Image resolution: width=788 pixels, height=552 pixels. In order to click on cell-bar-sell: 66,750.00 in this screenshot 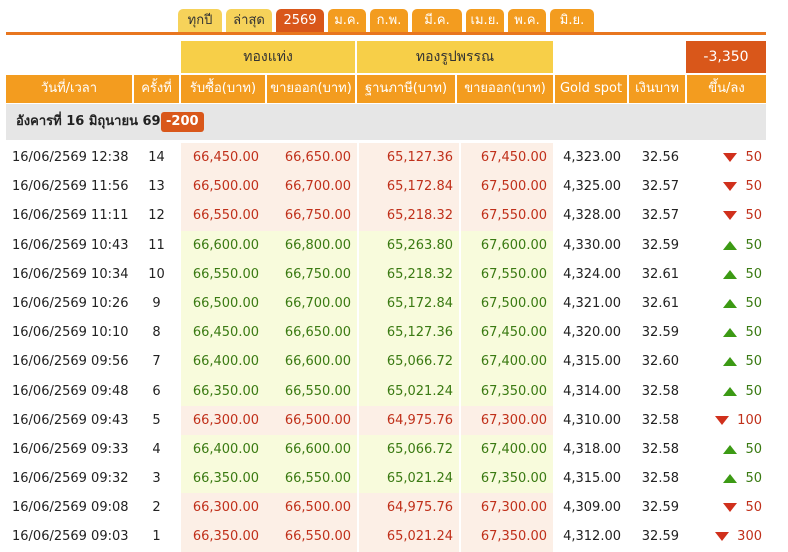, I will do `click(311, 274)`.